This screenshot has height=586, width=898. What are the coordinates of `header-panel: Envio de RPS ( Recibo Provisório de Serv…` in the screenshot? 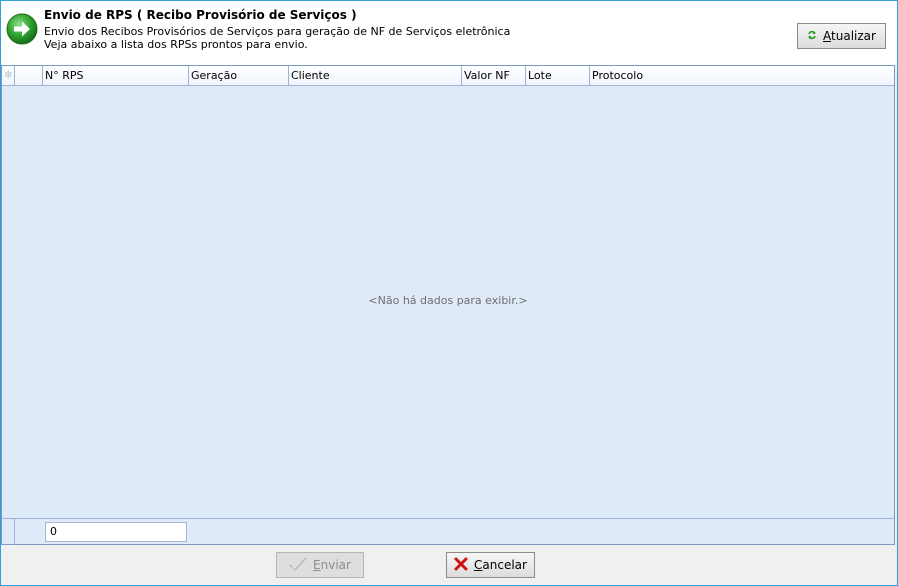 It's located at (449, 33).